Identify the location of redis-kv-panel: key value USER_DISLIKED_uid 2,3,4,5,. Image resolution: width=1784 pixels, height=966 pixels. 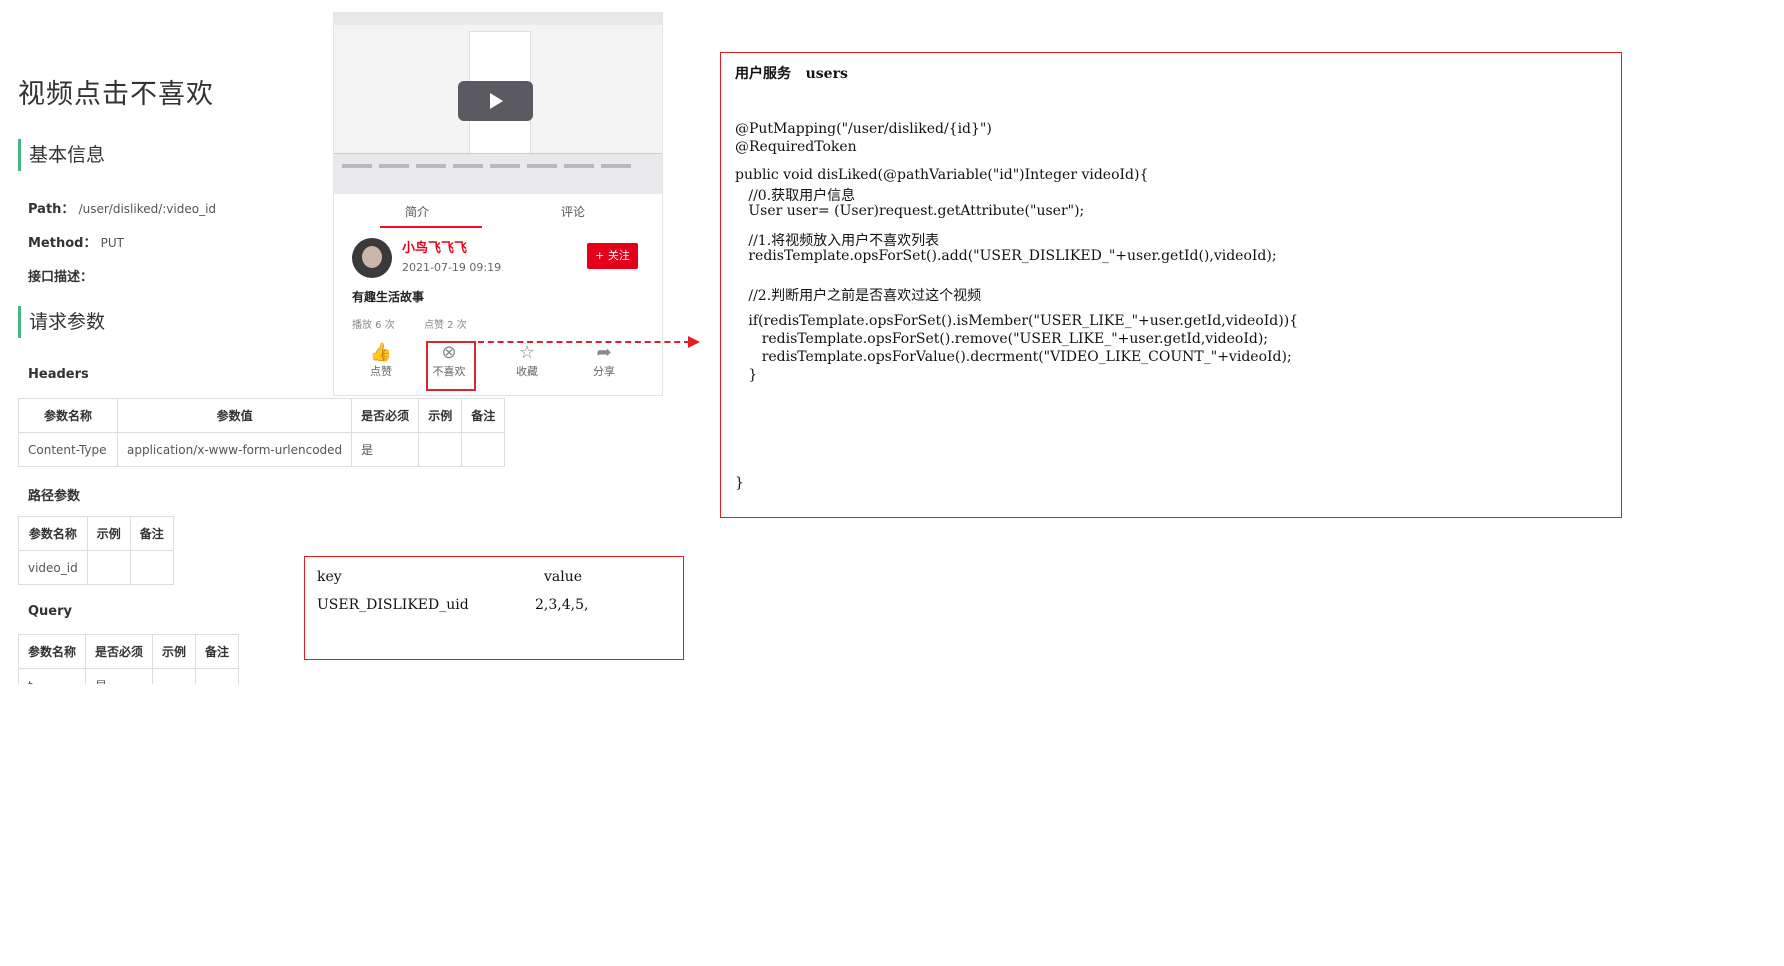
(494, 608).